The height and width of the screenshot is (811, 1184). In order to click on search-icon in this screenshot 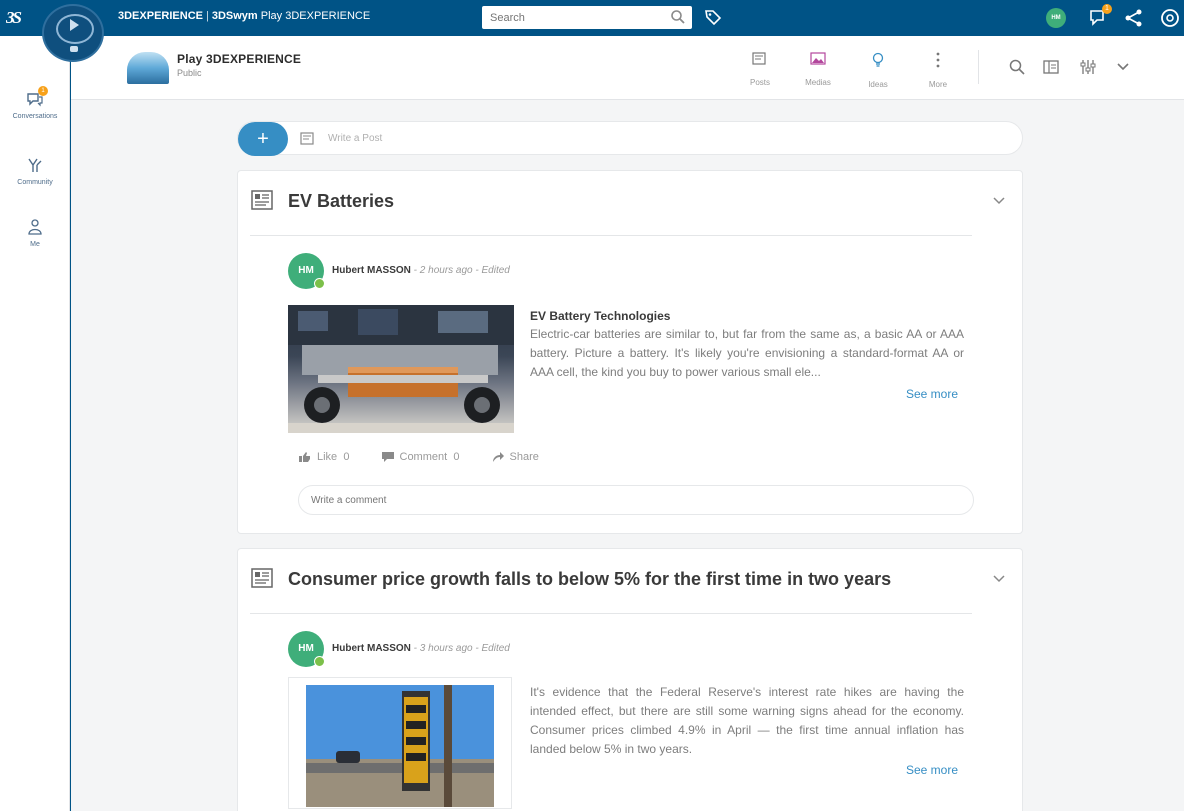, I will do `click(678, 19)`.